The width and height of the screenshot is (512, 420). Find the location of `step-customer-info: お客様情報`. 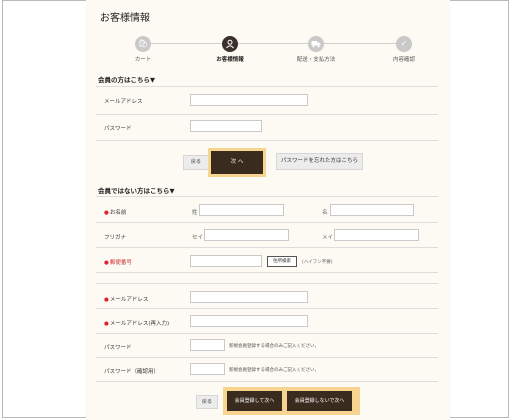

step-customer-info: お客様情報 is located at coordinates (230, 49).